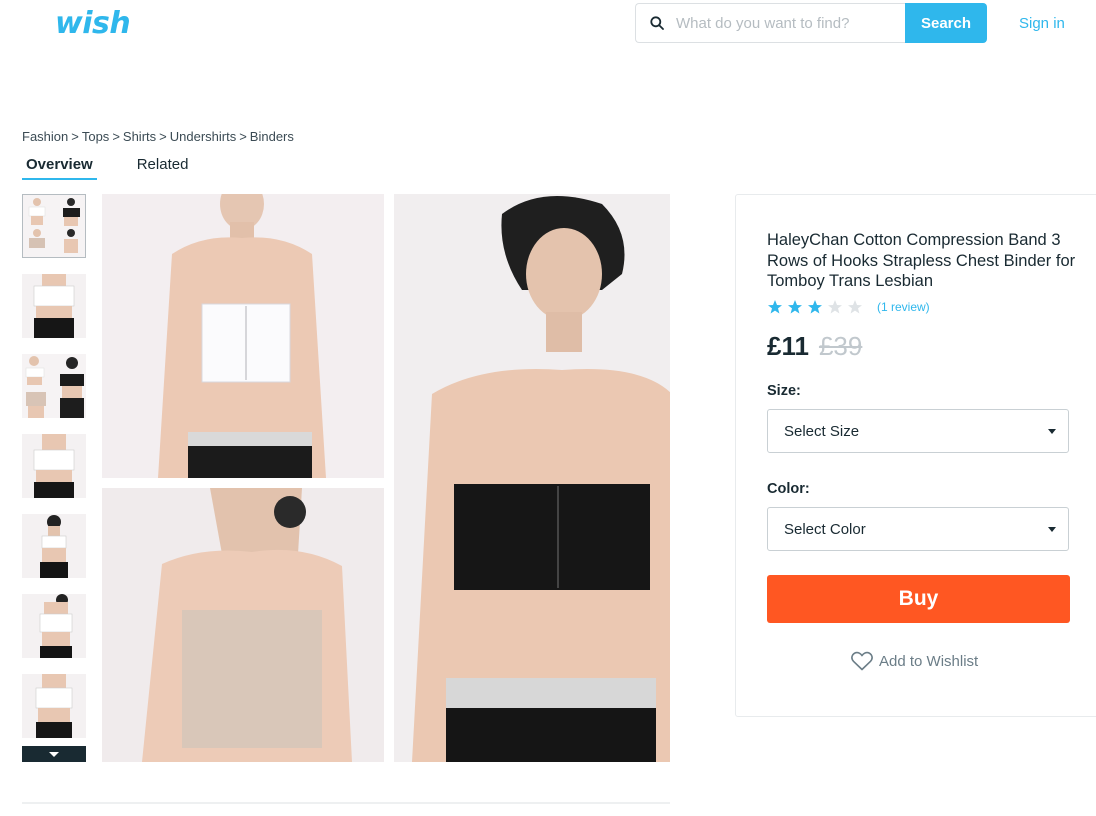 The image size is (1096, 816). Describe the element at coordinates (946, 23) in the screenshot. I see `search-button: Search` at that location.